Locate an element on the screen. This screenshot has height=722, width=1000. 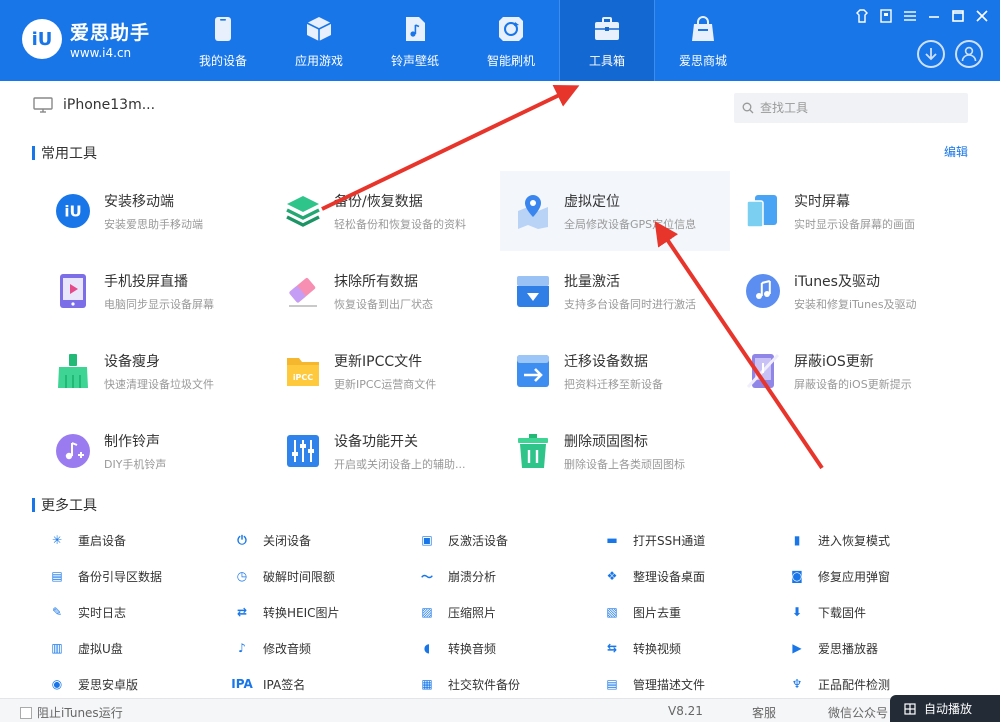
more-tool-item: ▶ 爱思播放器 is located at coordinates (880, 648).